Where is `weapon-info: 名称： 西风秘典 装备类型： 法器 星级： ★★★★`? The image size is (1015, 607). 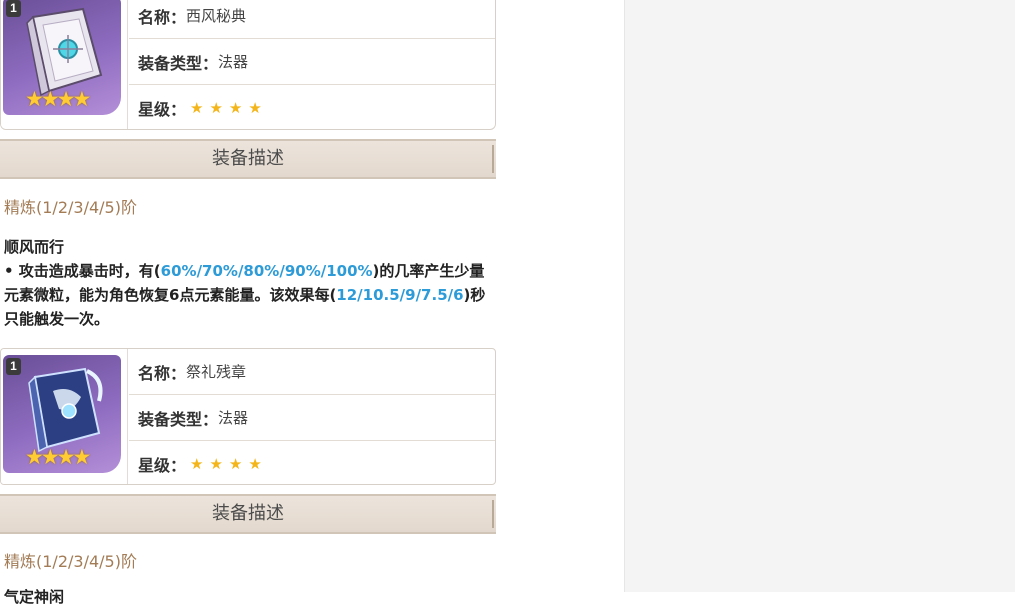
weapon-info: 名称： 西风秘典 装备类型： 法器 星级： ★★★★ is located at coordinates (312, 64).